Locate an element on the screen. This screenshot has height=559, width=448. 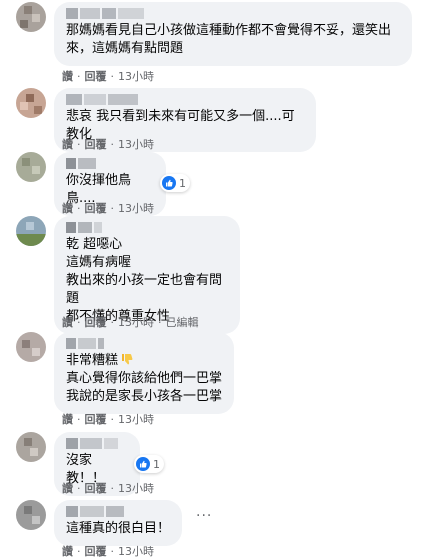
comment-text-first-line: 非常糟糕 is located at coordinates (144, 361).